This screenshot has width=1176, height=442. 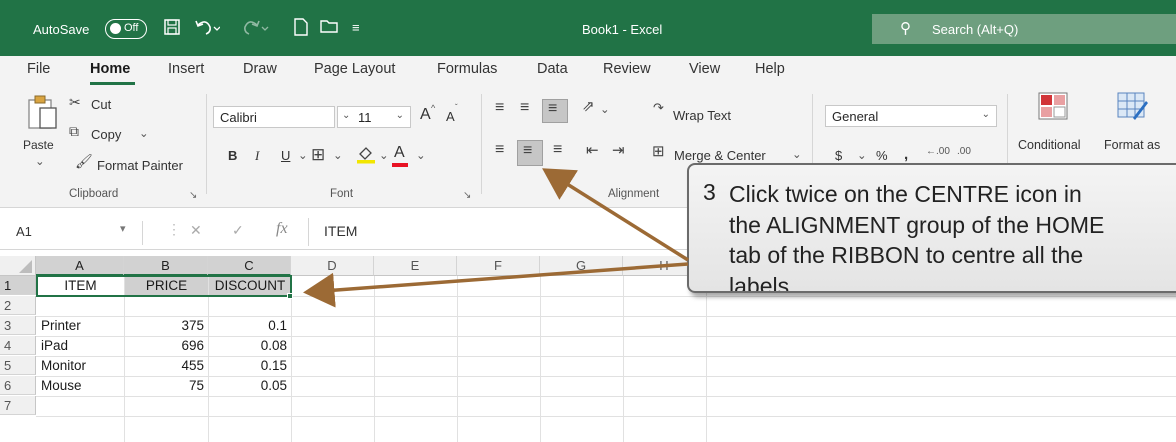 What do you see at coordinates (615, 215) in the screenshot?
I see `arrow-to-center-button` at bounding box center [615, 215].